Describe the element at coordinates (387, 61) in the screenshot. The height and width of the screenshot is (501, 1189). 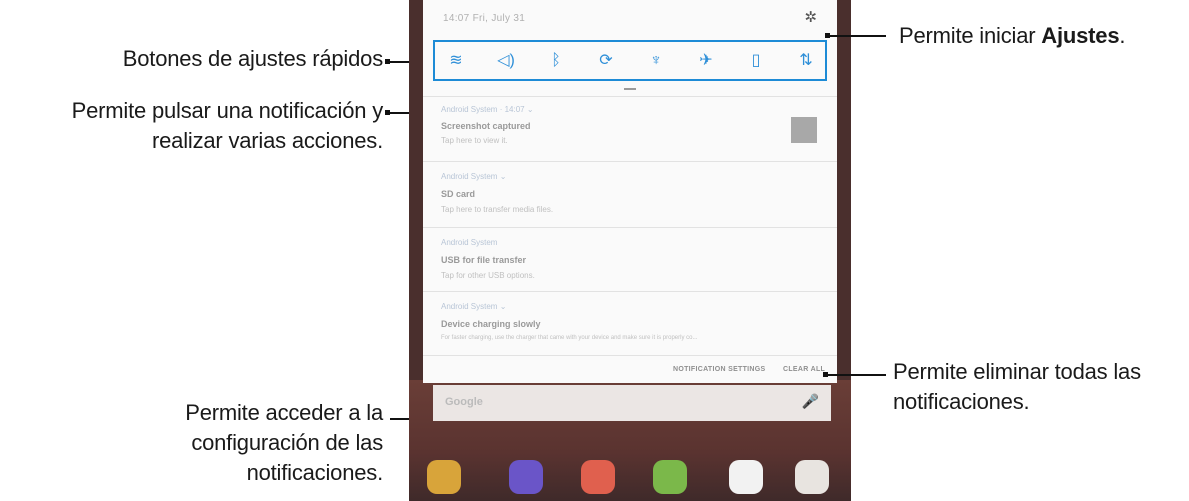
I see `quick-settings-leader-dot` at that location.